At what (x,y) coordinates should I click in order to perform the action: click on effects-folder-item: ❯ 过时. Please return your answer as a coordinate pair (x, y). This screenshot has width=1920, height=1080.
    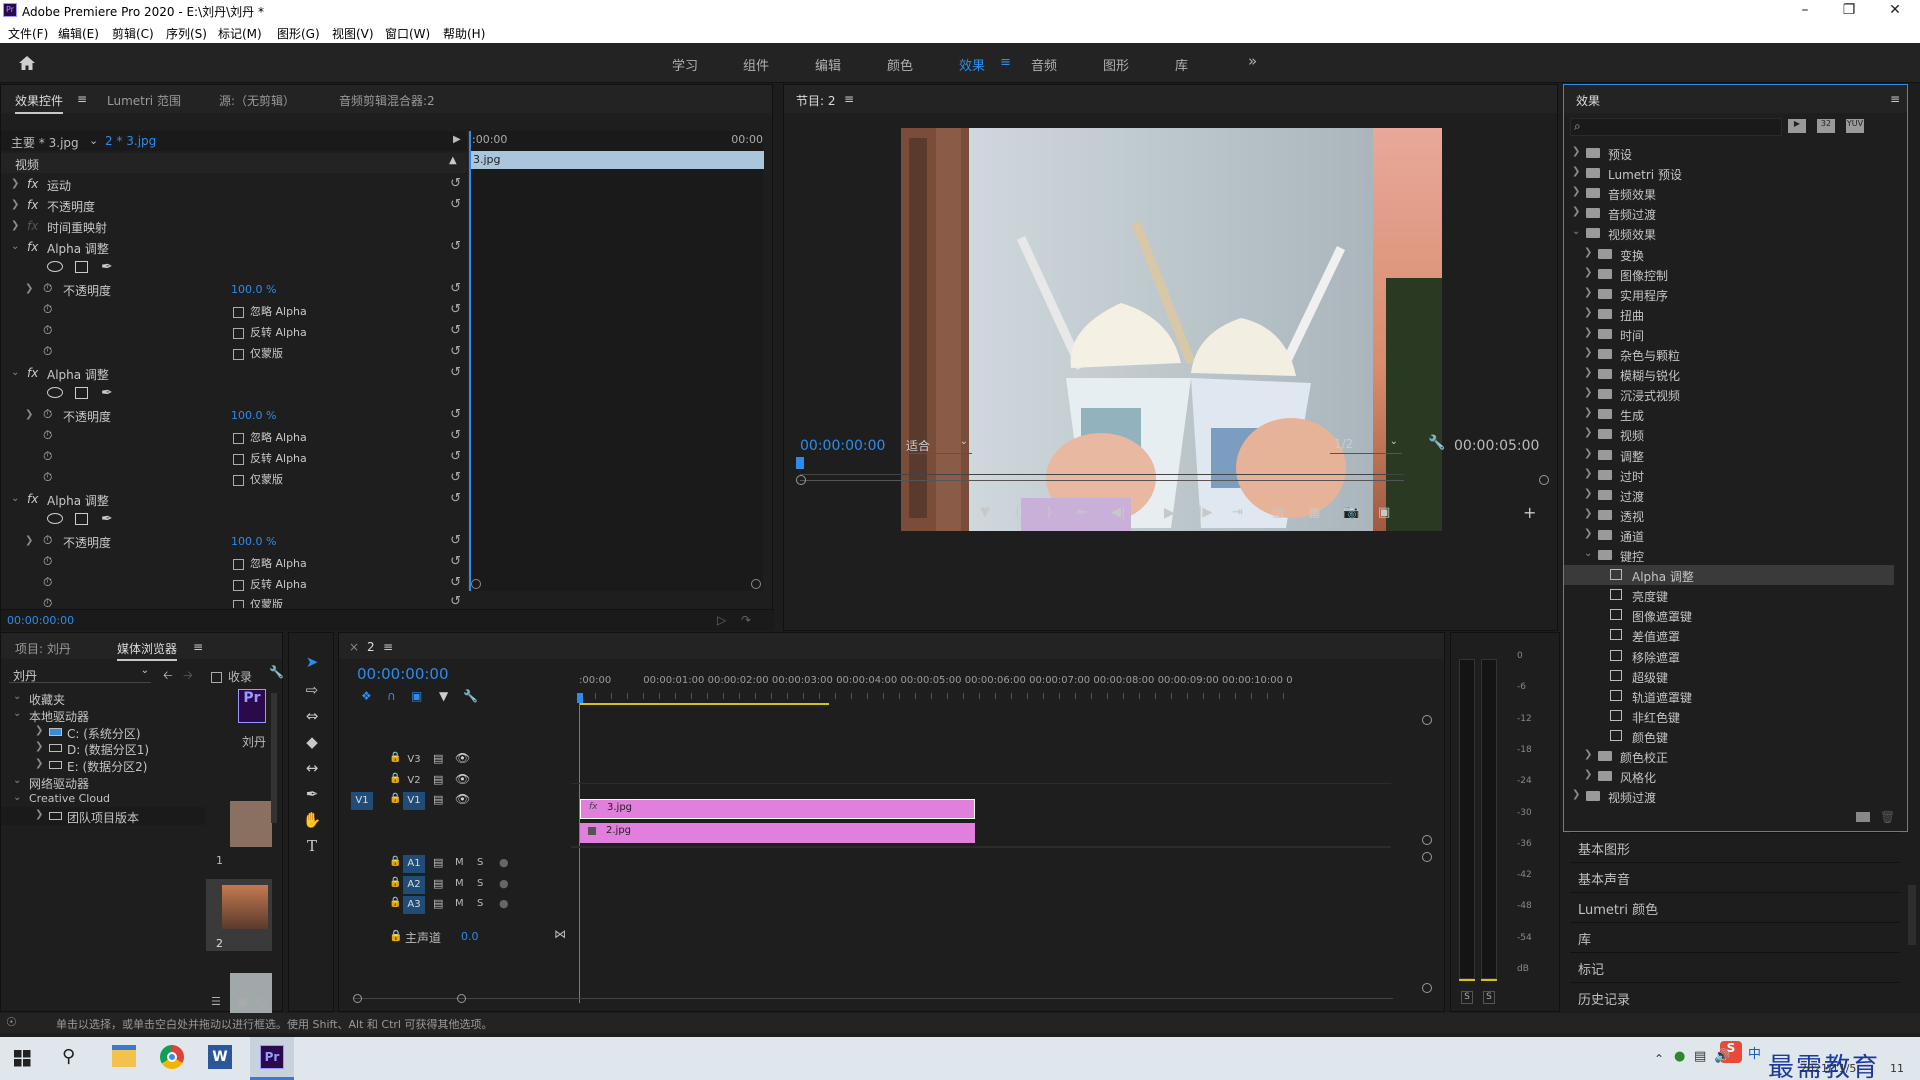
    Looking at the image, I should click on (1729, 475).